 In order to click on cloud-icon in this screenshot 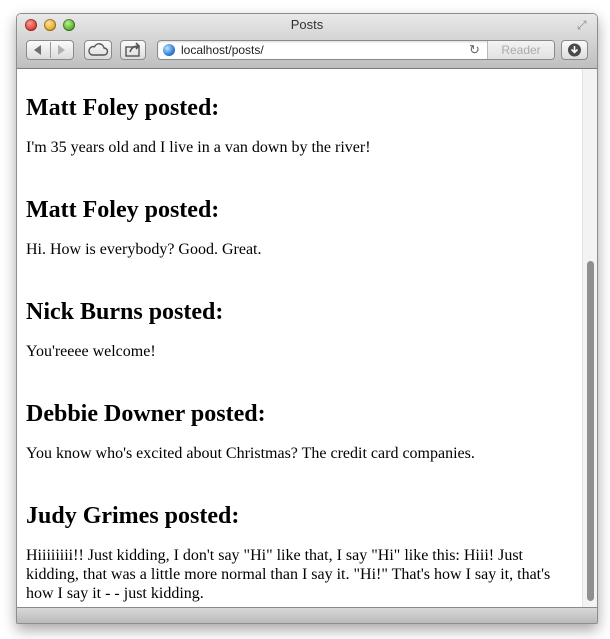, I will do `click(98, 49)`.